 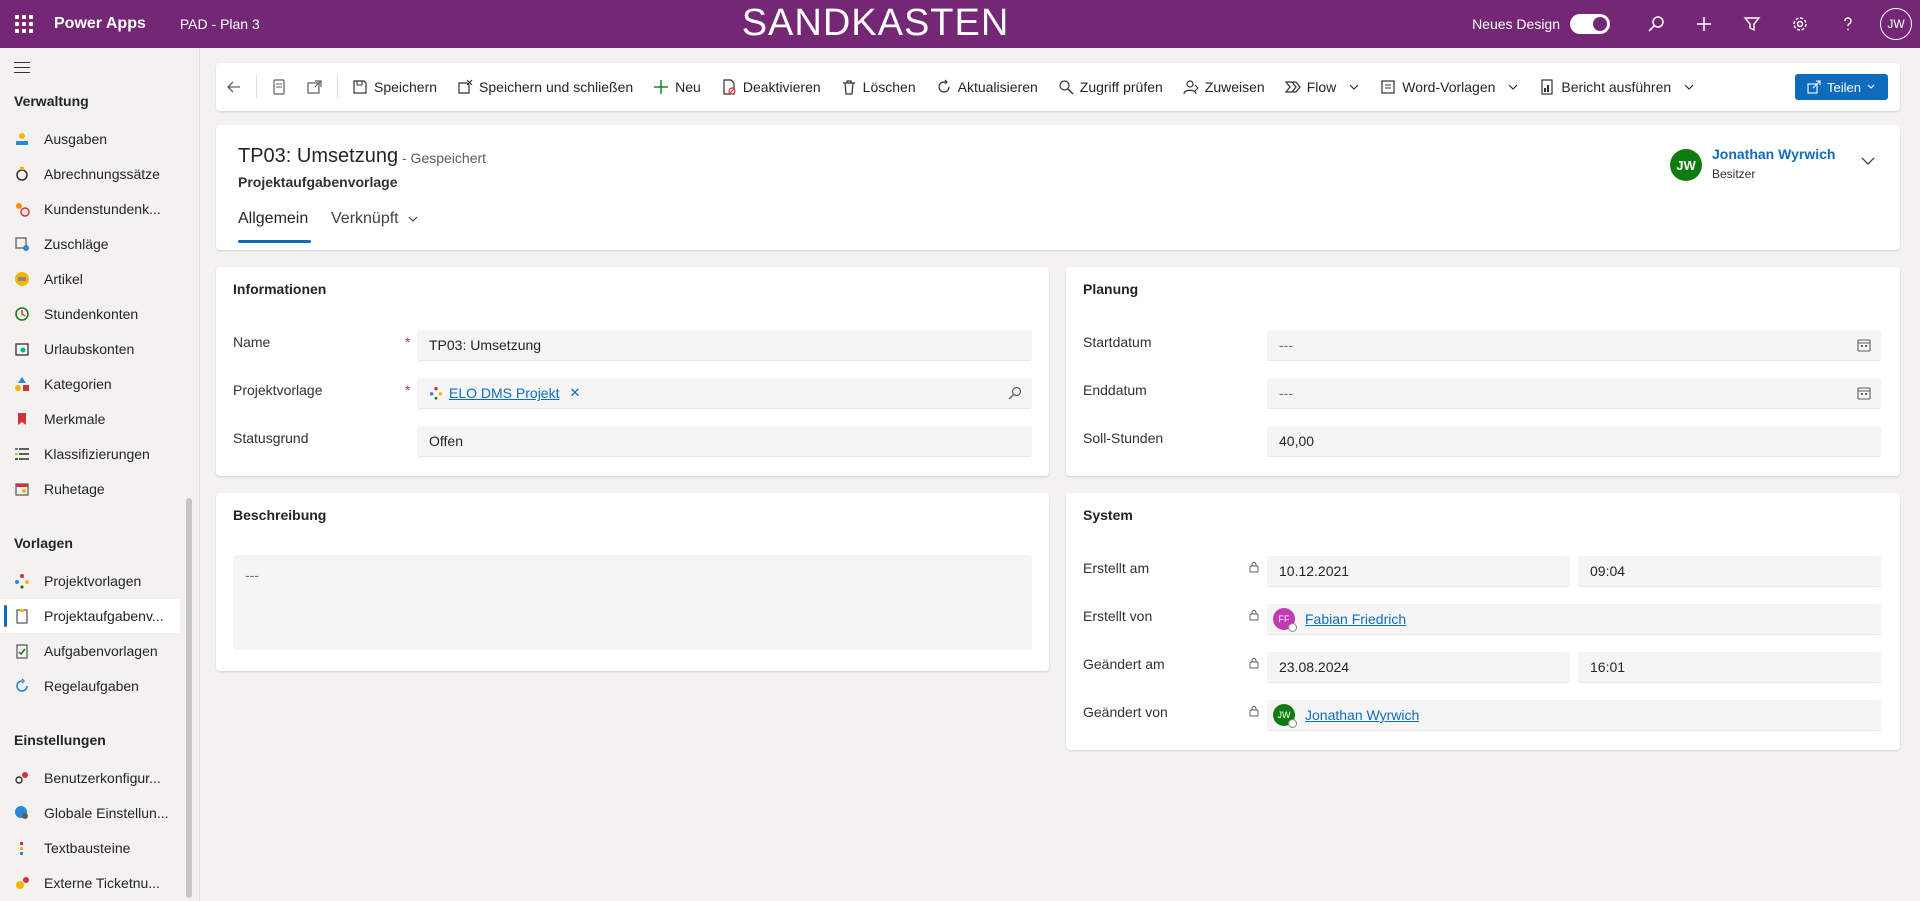 I want to click on share-button: Teilen, so click(x=1841, y=87).